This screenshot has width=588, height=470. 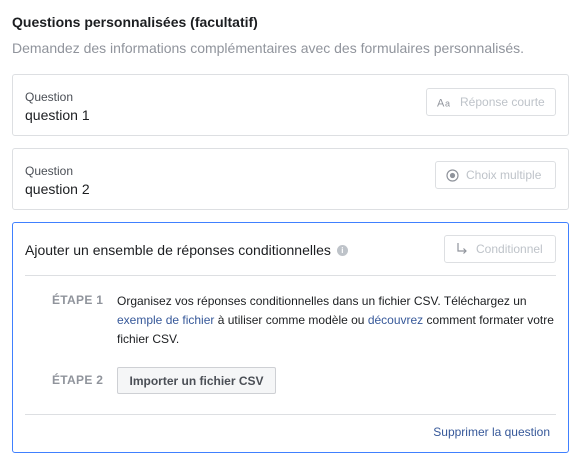 I want to click on multiple-choice-label: Choix multiple, so click(x=504, y=175).